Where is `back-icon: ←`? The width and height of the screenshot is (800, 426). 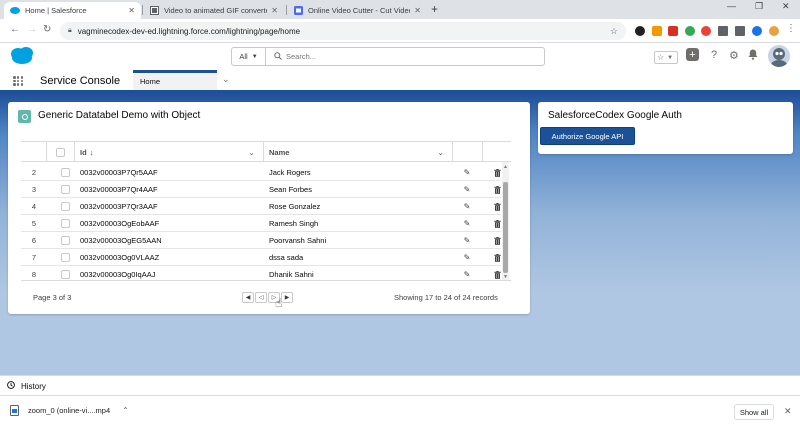 back-icon: ← is located at coordinates (15, 29).